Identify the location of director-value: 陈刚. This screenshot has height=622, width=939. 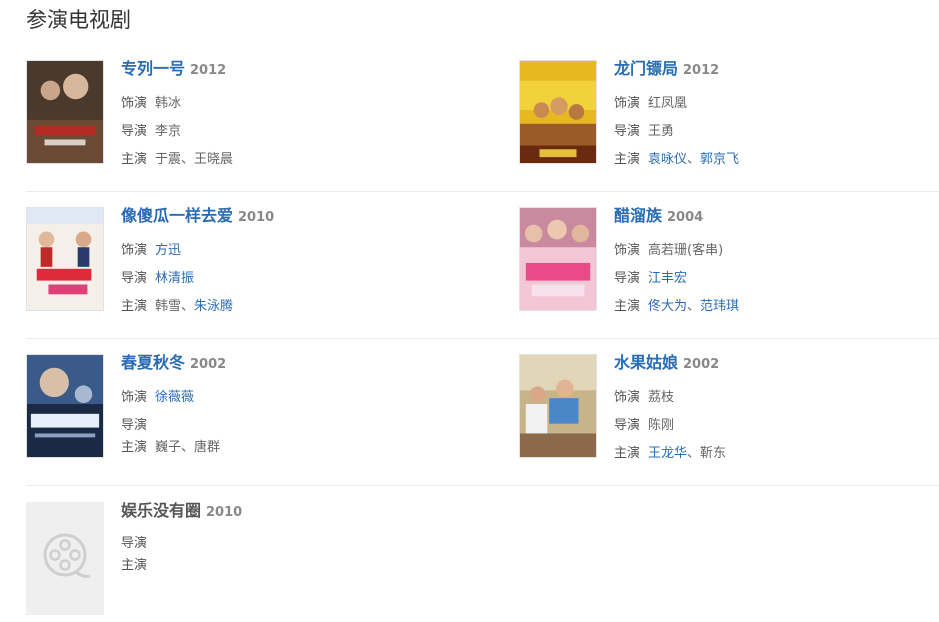
(661, 425).